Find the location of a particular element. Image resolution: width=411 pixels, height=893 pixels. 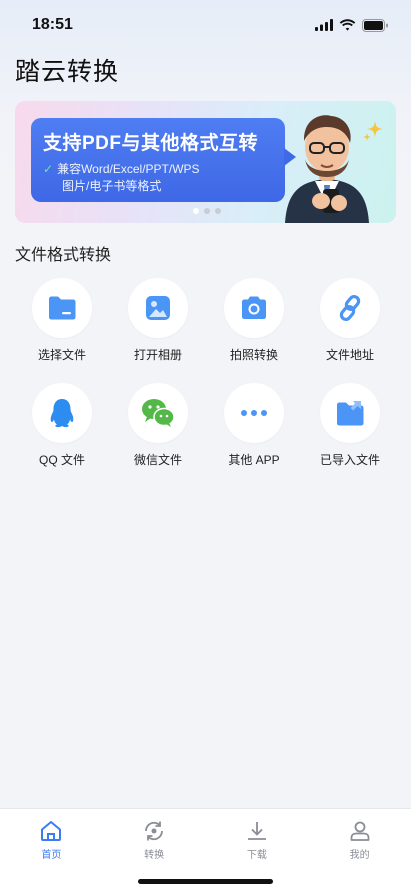

tab-profile: 我的 is located at coordinates (359, 851).